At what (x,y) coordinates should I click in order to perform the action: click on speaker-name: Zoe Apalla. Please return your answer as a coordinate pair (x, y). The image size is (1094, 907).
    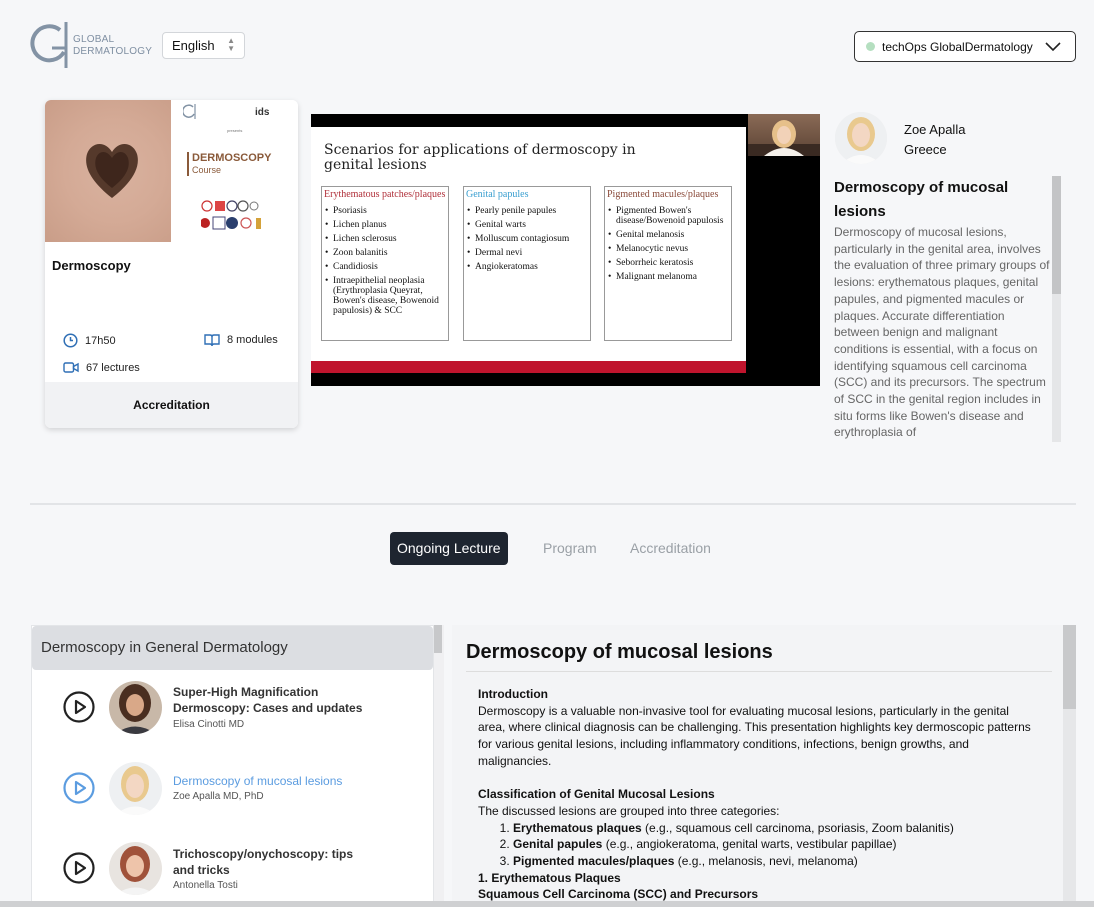
    Looking at the image, I should click on (935, 129).